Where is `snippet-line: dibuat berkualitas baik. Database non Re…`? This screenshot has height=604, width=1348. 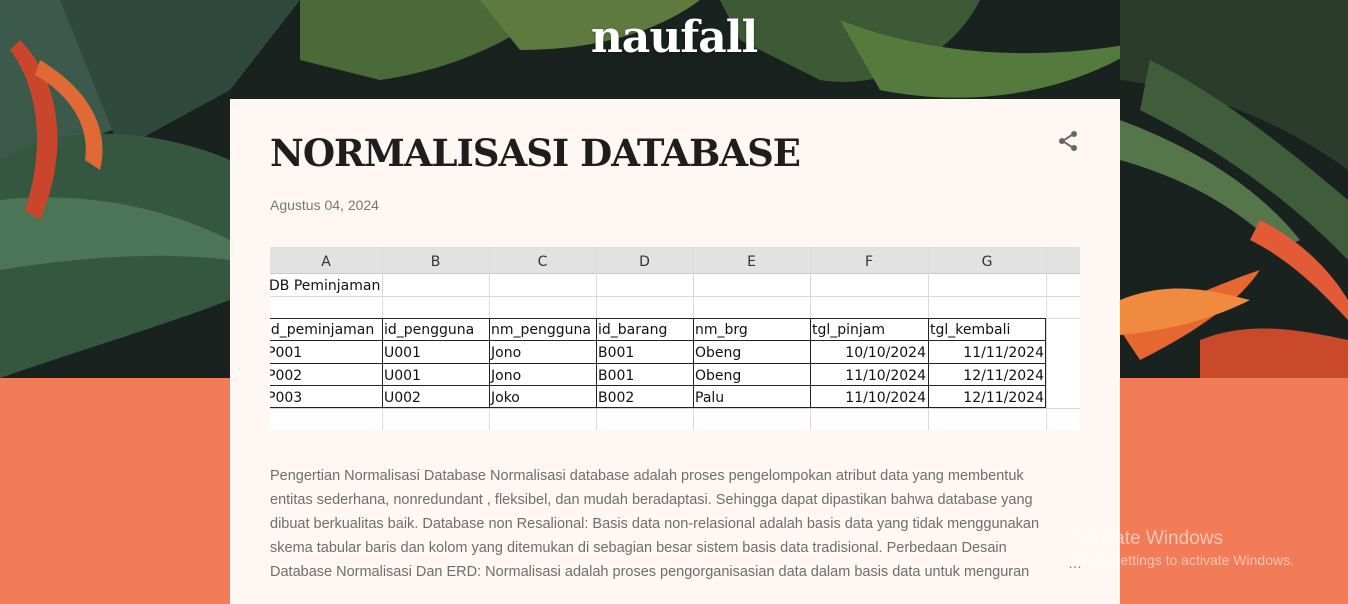
snippet-line: dibuat berkualitas baik. Database non Re… is located at coordinates (655, 524).